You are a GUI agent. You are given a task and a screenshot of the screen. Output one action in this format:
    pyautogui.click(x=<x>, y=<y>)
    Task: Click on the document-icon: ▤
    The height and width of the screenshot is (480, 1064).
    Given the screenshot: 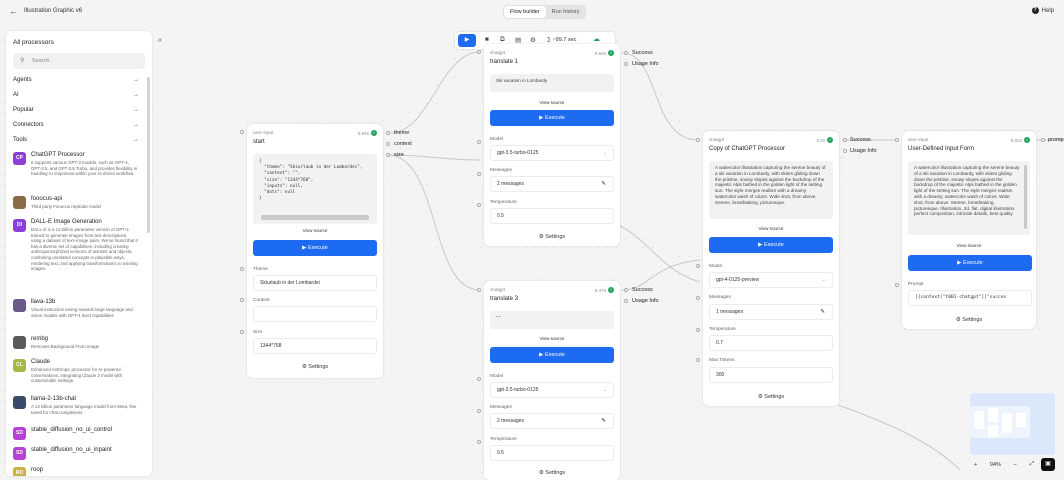 What is the action you would take?
    pyautogui.click(x=518, y=40)
    